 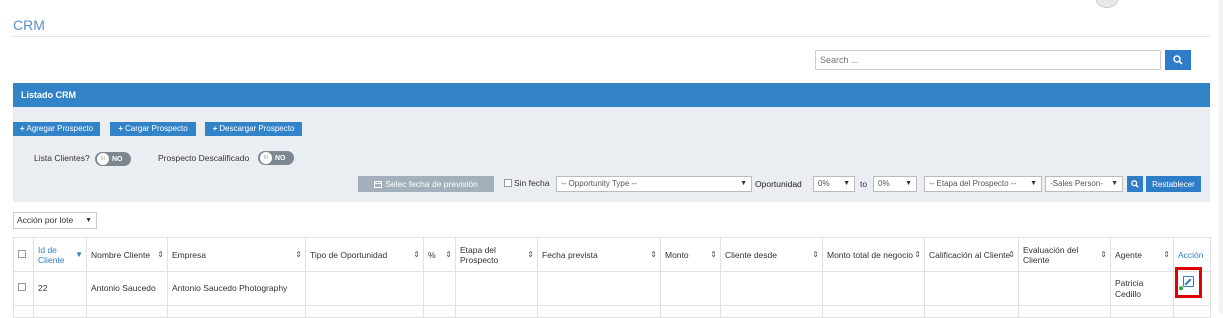 What do you see at coordinates (895, 184) in the screenshot?
I see `pct-to-select: 0% ▼` at bounding box center [895, 184].